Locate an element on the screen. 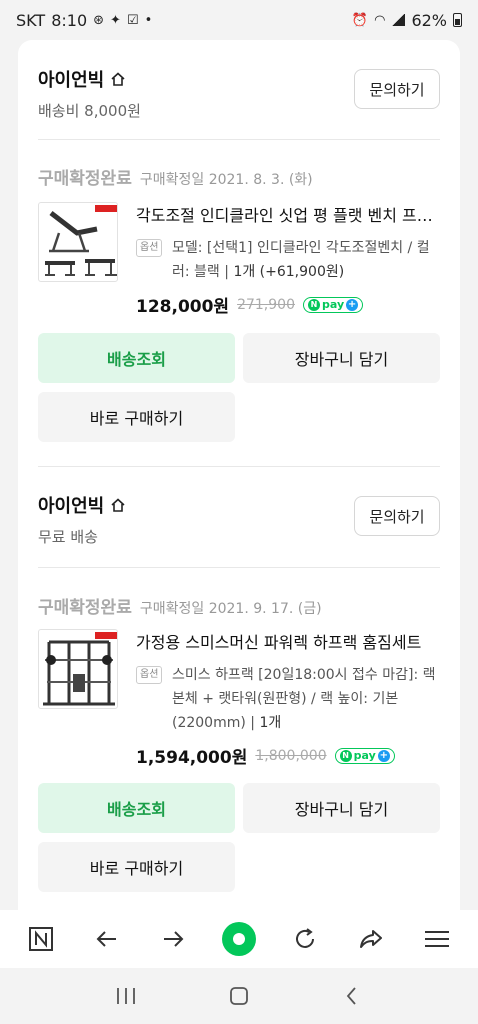 The width and height of the screenshot is (478, 1024). browser-toolbar is located at coordinates (239, 939).